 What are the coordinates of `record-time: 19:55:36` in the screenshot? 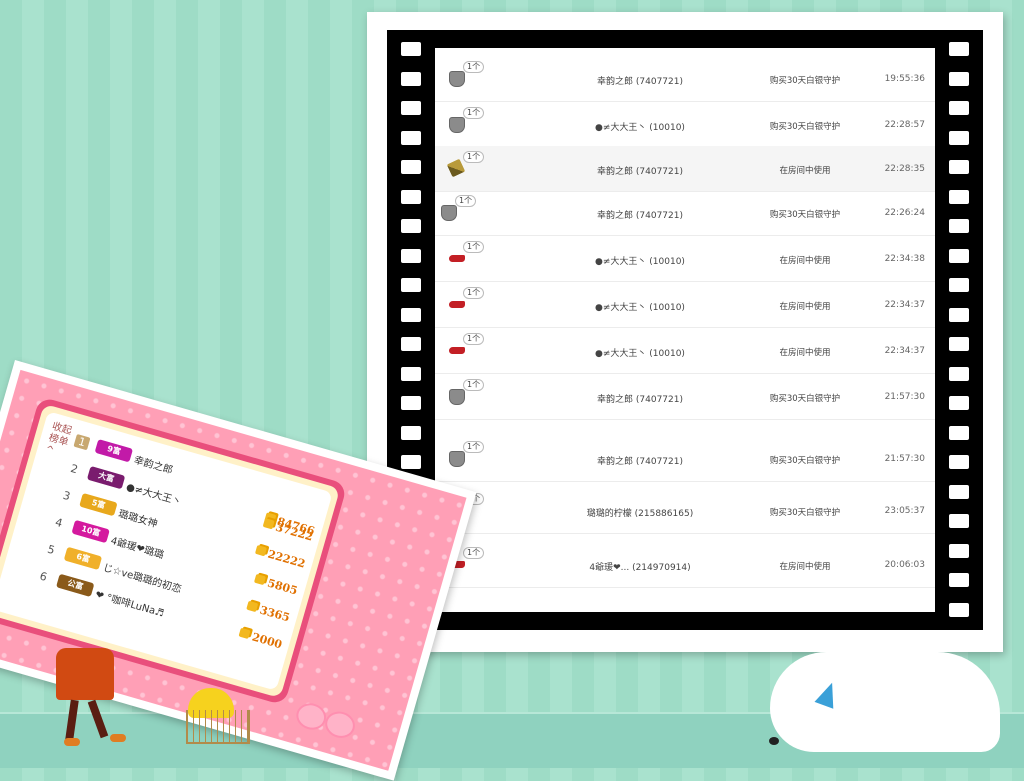 It's located at (904, 79).